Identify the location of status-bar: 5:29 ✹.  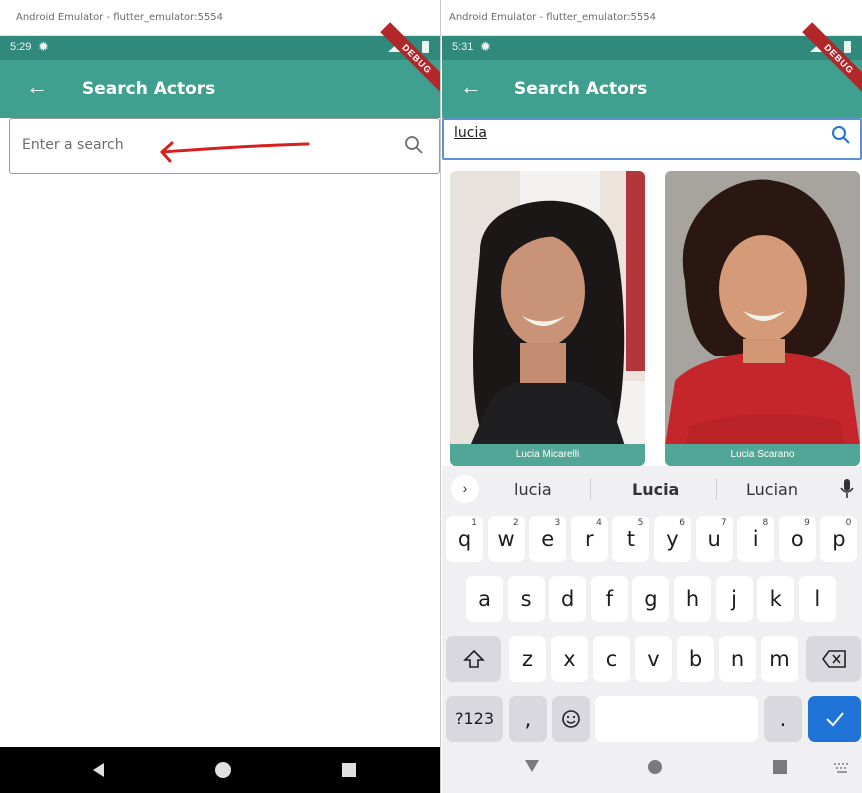
(220, 48).